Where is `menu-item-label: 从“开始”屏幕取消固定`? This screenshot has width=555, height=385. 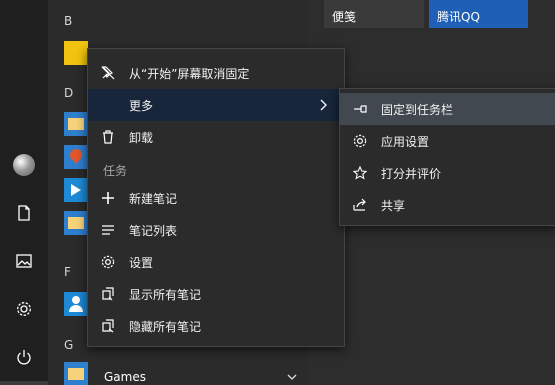
menu-item-label: 从“开始”屏幕取消固定 is located at coordinates (189, 73).